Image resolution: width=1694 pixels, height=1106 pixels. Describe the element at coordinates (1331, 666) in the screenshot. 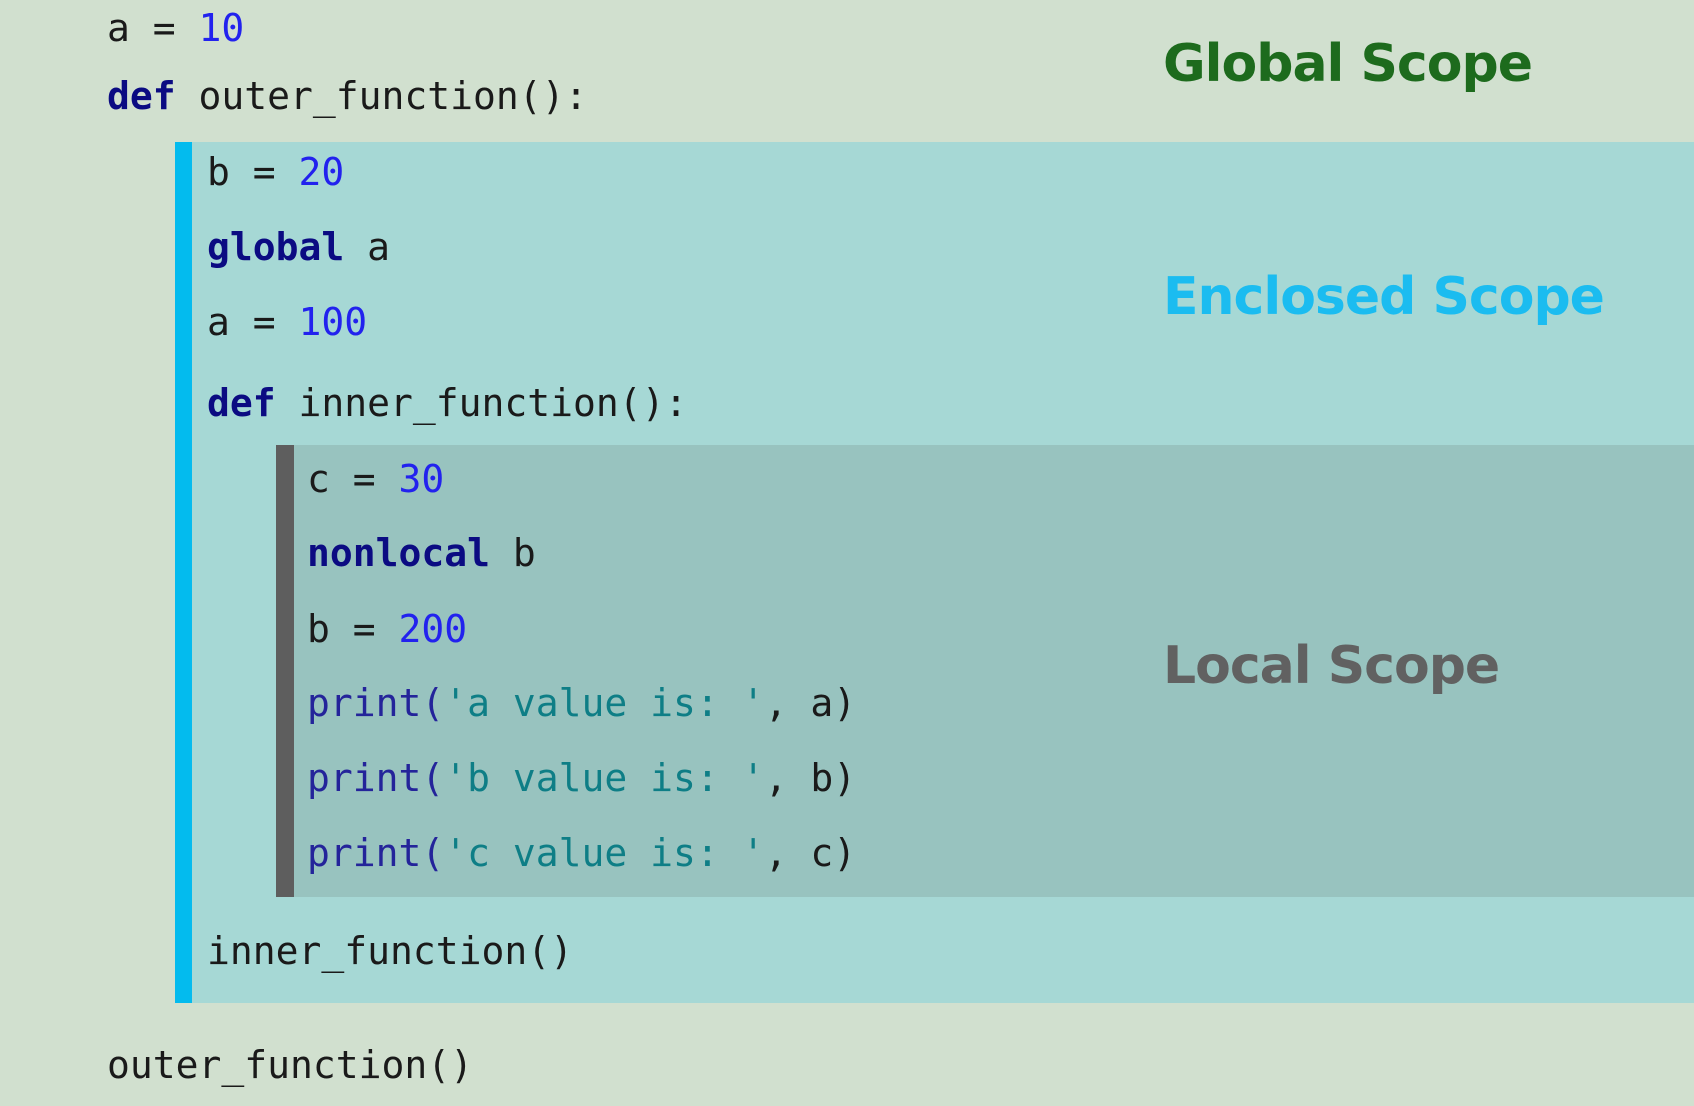

I see `local-scope-label: Local Scope` at that location.